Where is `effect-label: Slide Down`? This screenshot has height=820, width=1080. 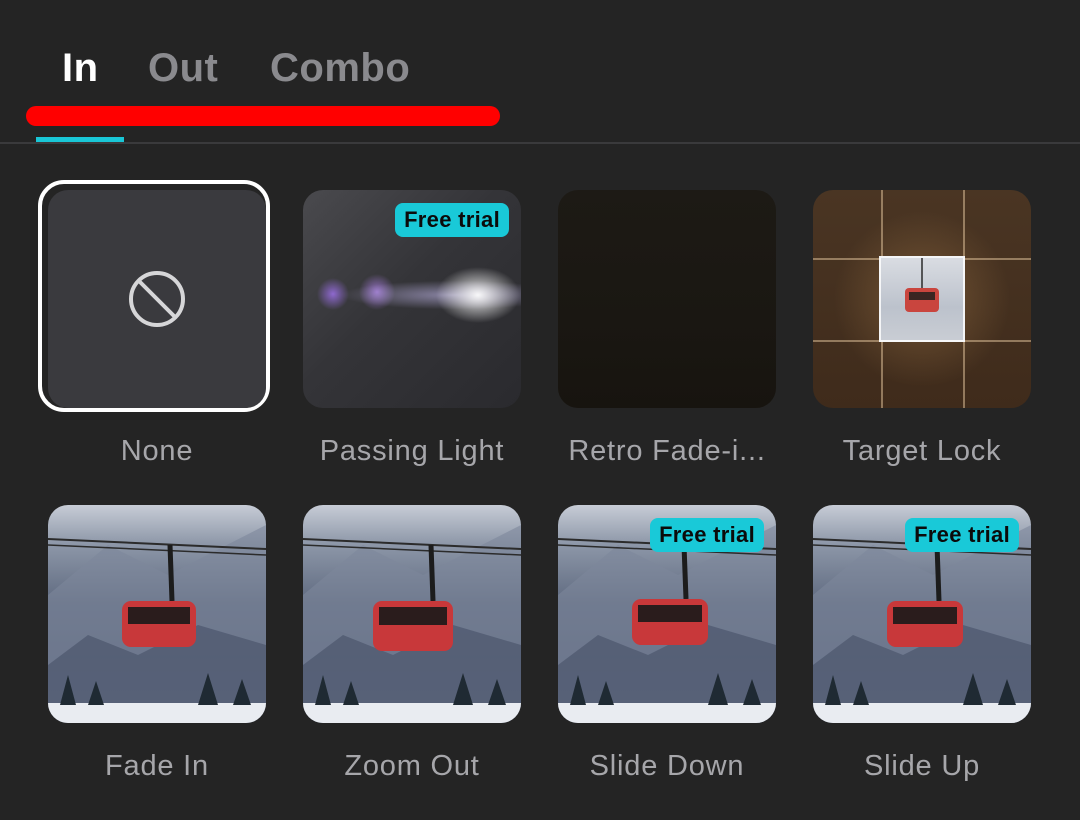
effect-label: Slide Down is located at coordinates (667, 766).